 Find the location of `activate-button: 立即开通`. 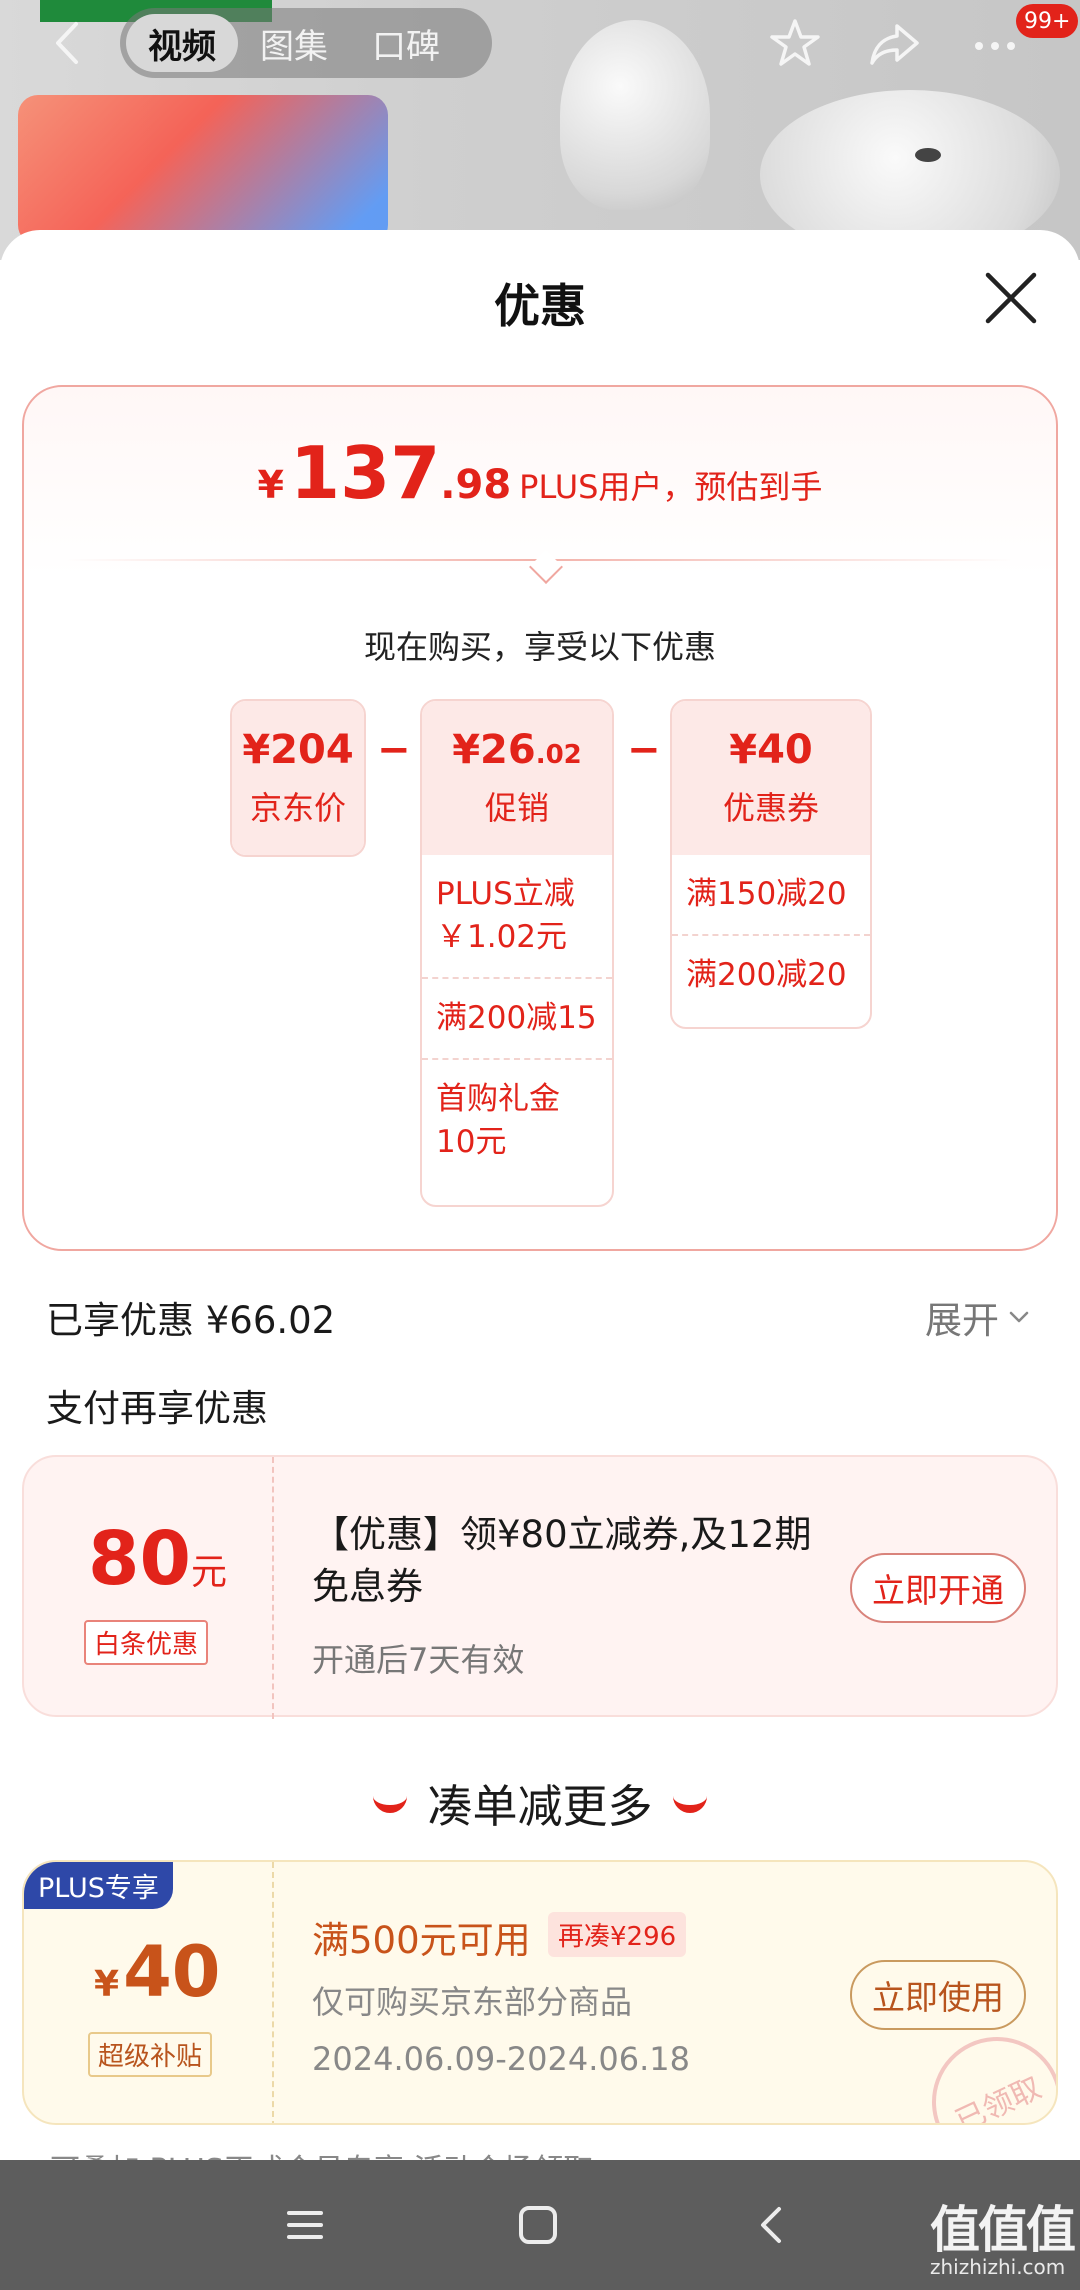

activate-button: 立即开通 is located at coordinates (938, 1588).